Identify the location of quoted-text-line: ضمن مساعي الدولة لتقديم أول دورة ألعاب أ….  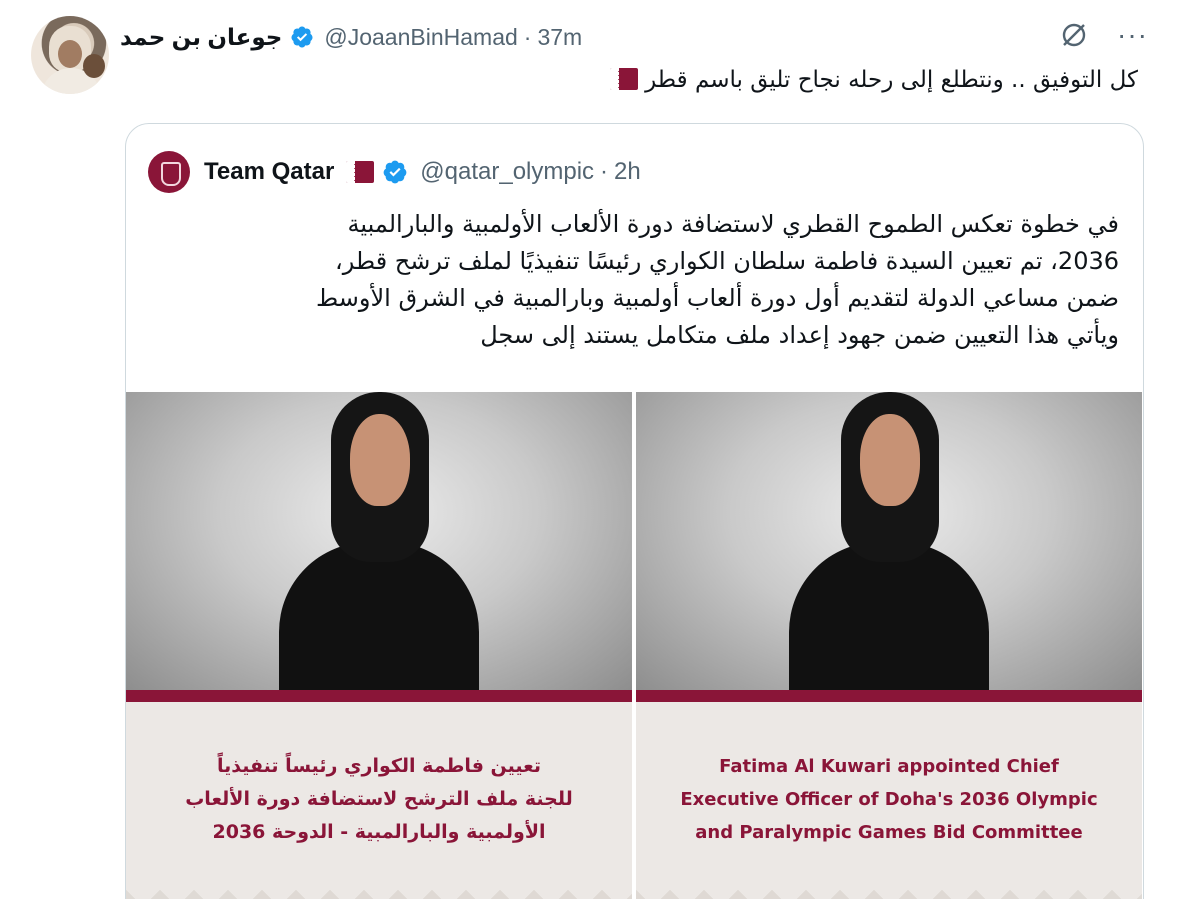
(717, 298).